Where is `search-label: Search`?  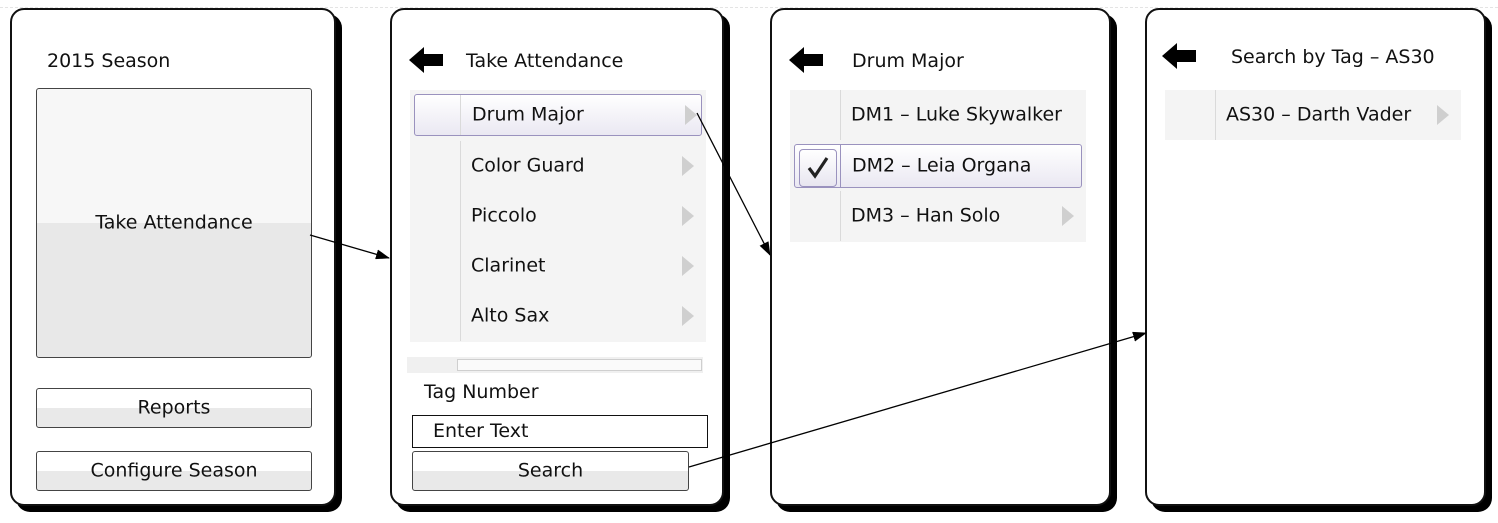 search-label: Search is located at coordinates (550, 470).